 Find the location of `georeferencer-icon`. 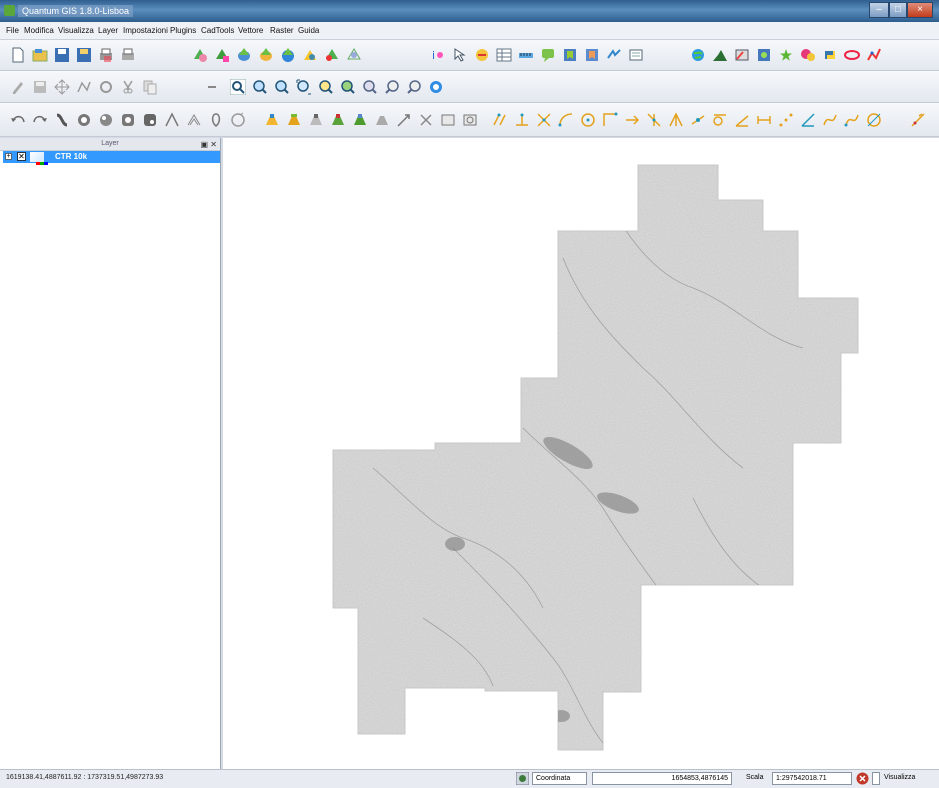

georeferencer-icon is located at coordinates (720, 55).